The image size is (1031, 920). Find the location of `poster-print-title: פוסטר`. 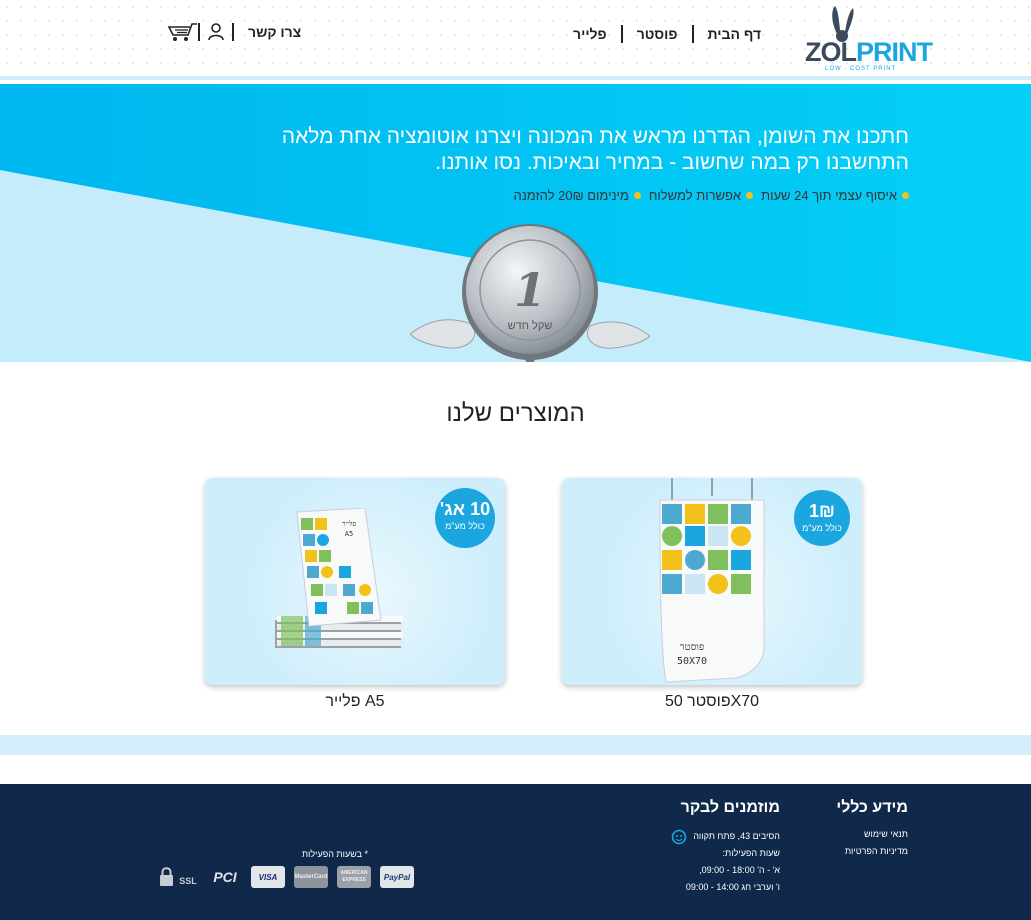

poster-print-title: פוסטר is located at coordinates (692, 647).